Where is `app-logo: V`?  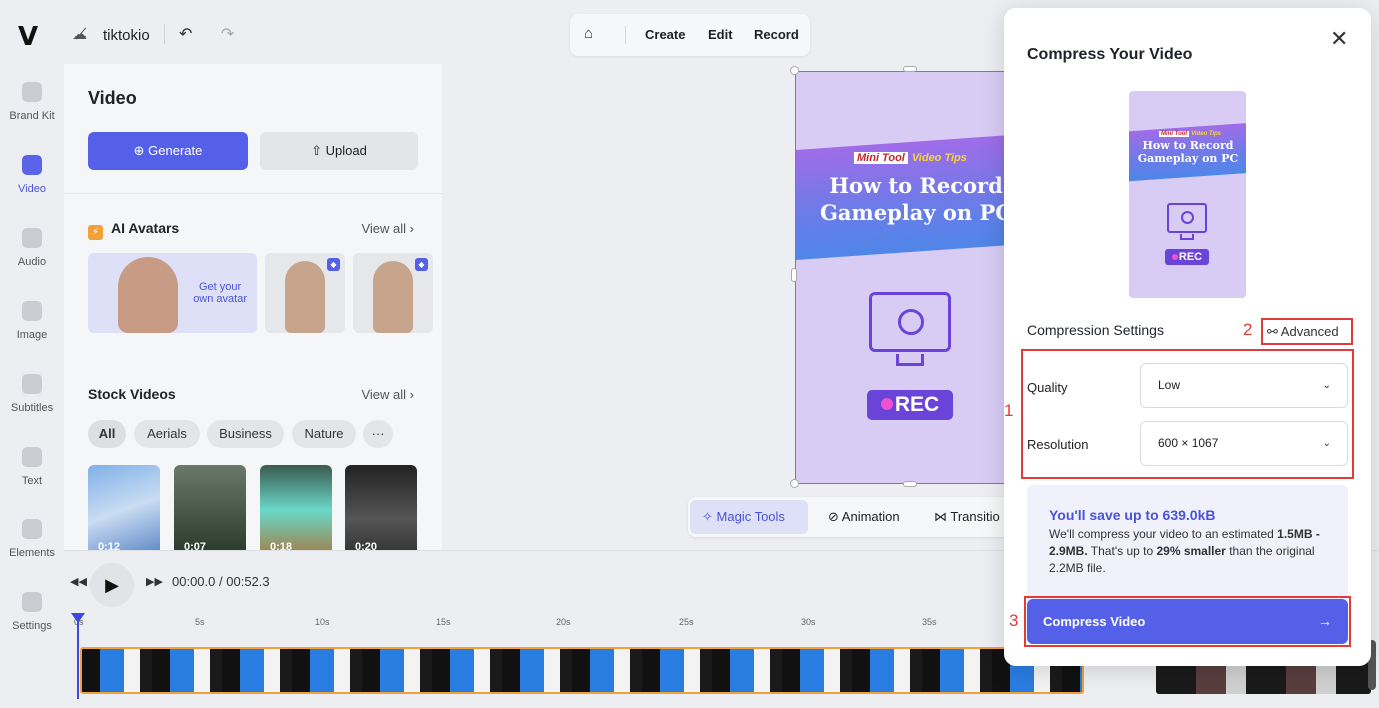
app-logo: V is located at coordinates (28, 37).